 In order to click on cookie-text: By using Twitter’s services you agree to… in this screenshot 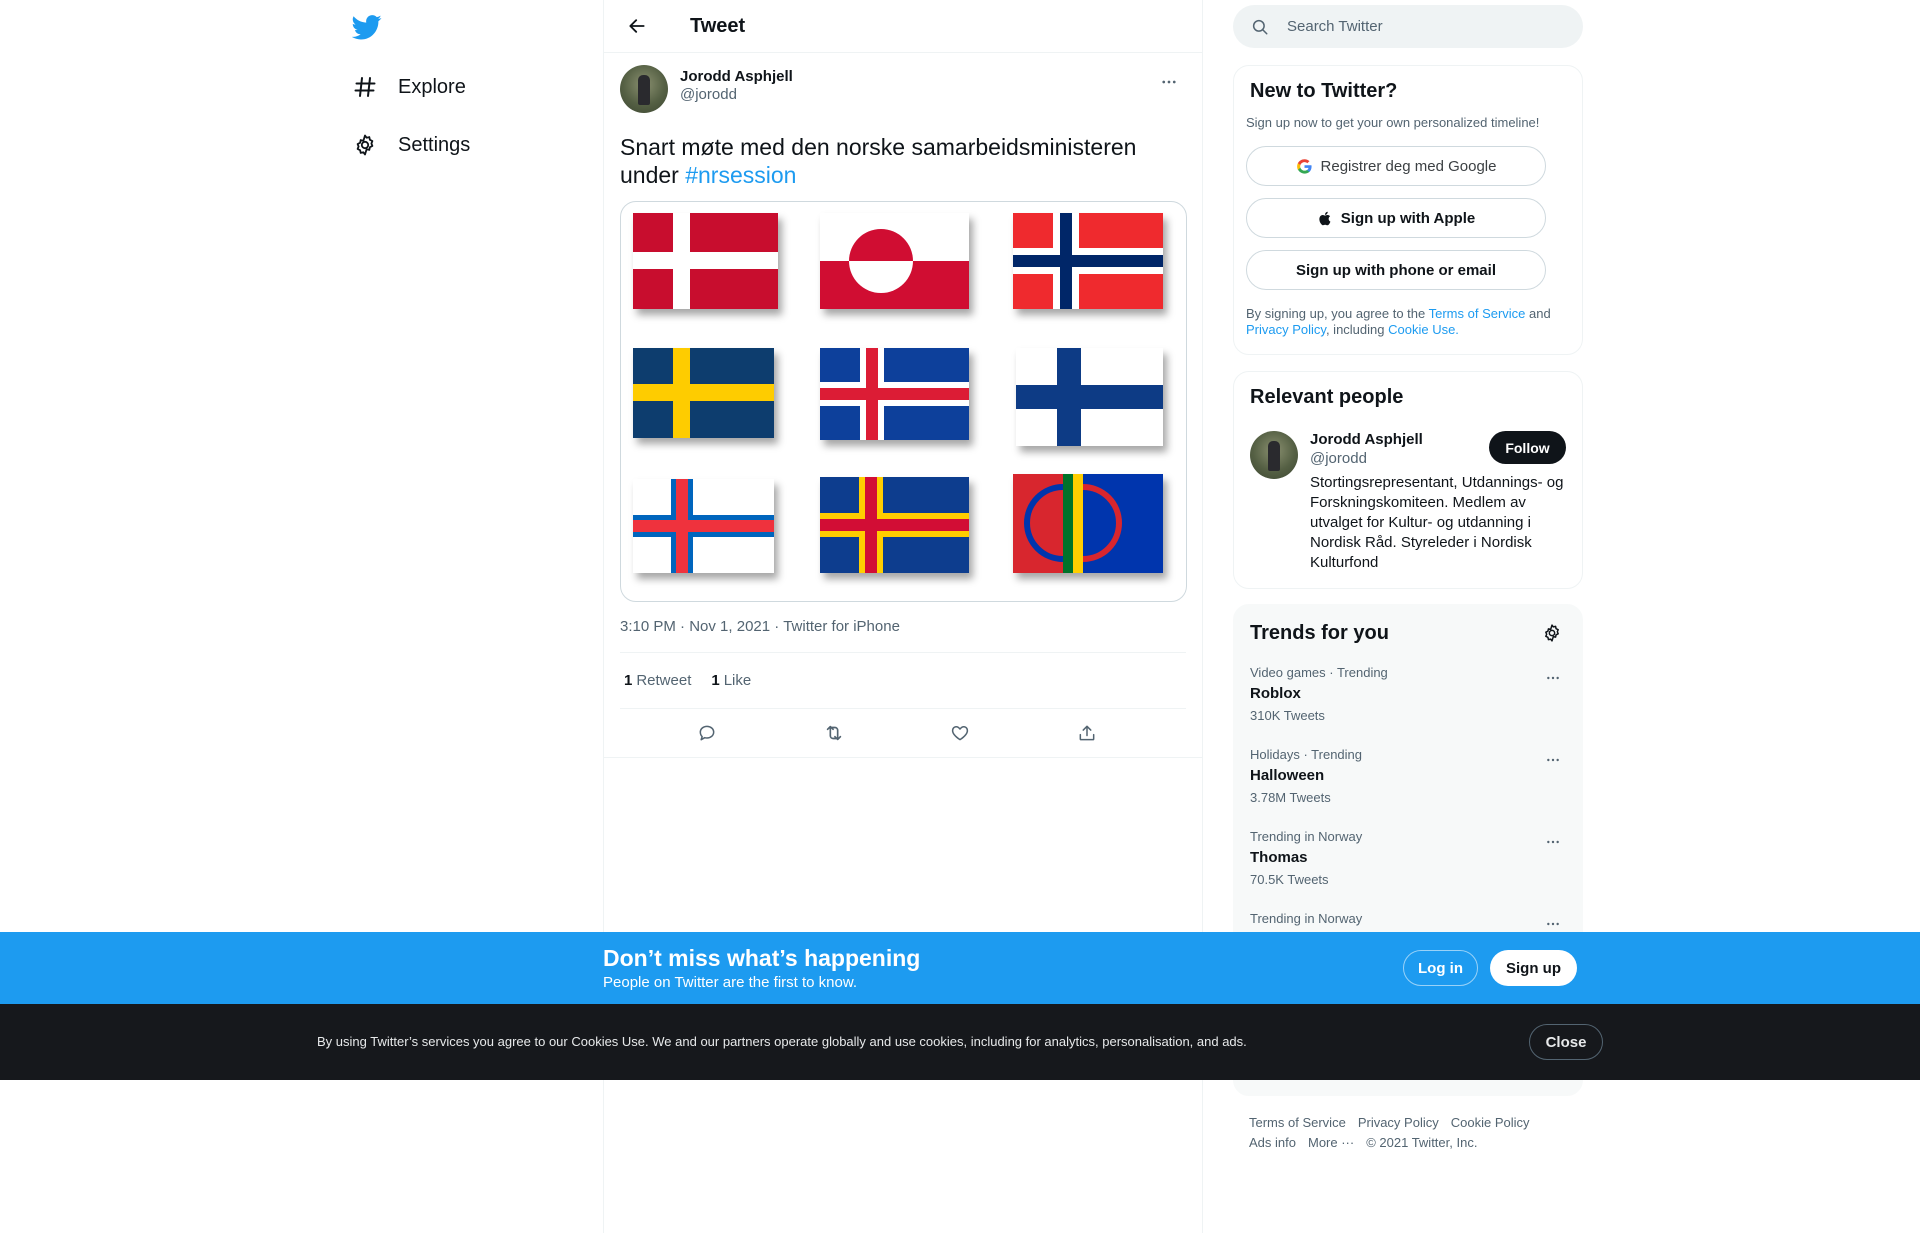, I will do `click(782, 1041)`.